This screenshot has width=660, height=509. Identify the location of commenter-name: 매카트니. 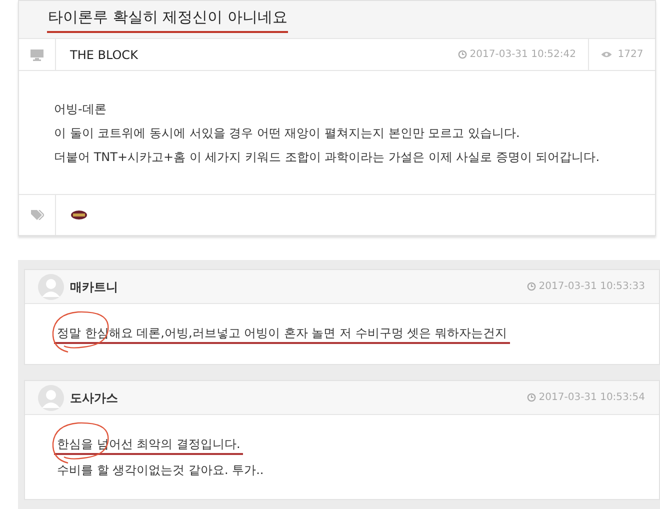
(94, 287).